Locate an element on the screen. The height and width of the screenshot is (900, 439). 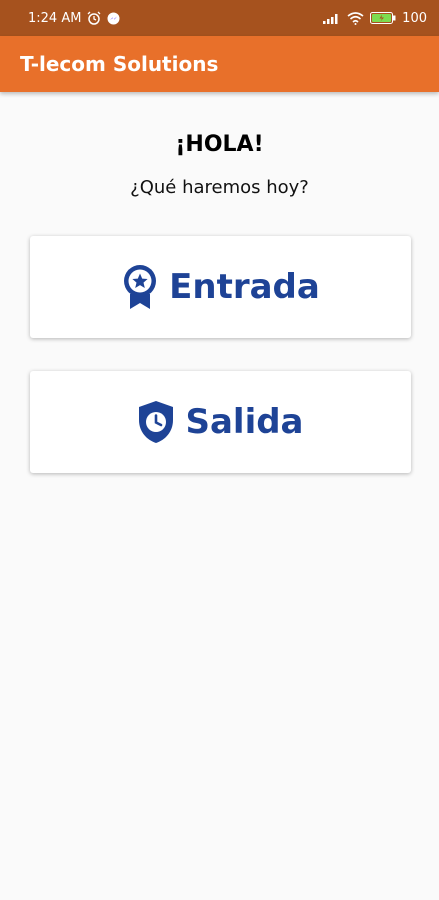
wifi-icon is located at coordinates (355, 18).